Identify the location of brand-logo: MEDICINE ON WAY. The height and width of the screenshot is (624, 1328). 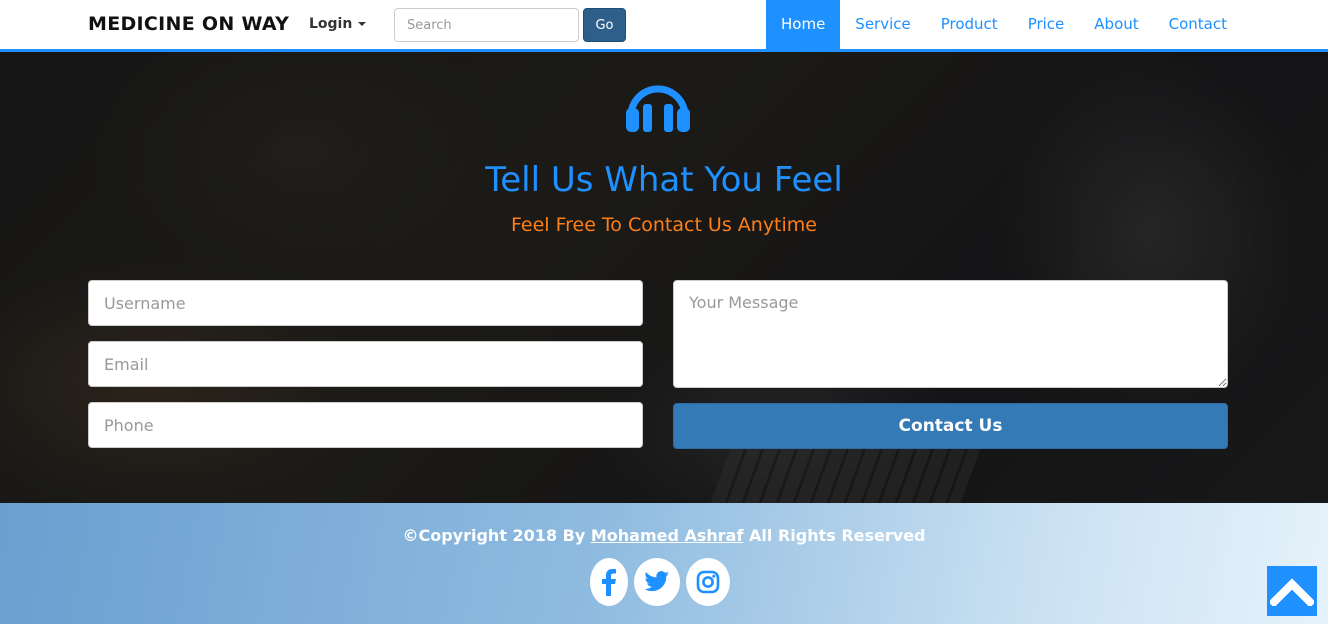
(188, 24).